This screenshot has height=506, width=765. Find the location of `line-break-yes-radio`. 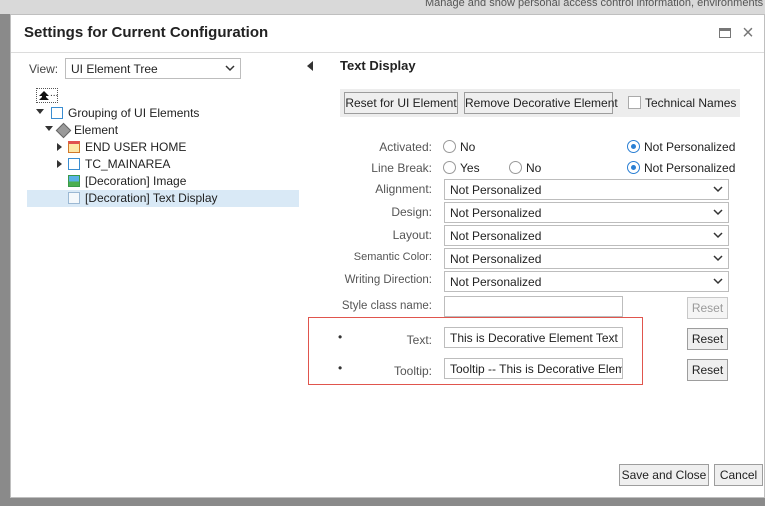

line-break-yes-radio is located at coordinates (449, 167).